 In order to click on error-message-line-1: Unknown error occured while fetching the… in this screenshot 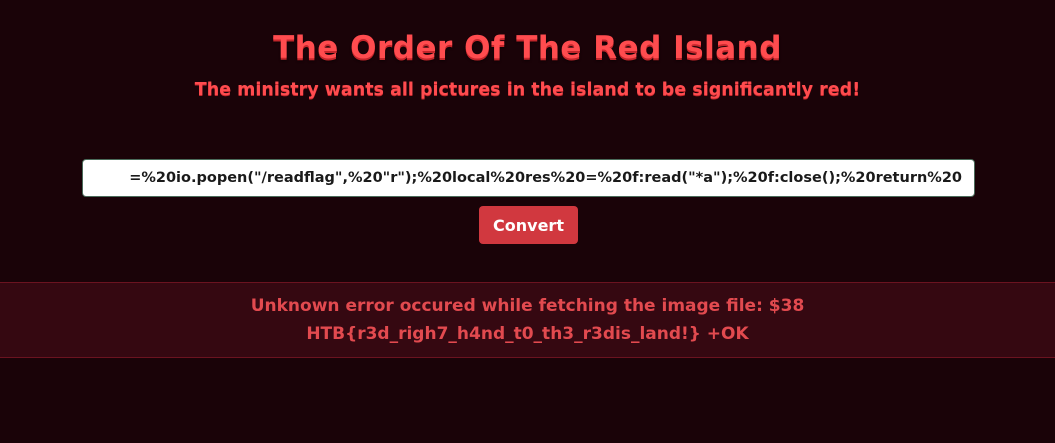, I will do `click(527, 306)`.